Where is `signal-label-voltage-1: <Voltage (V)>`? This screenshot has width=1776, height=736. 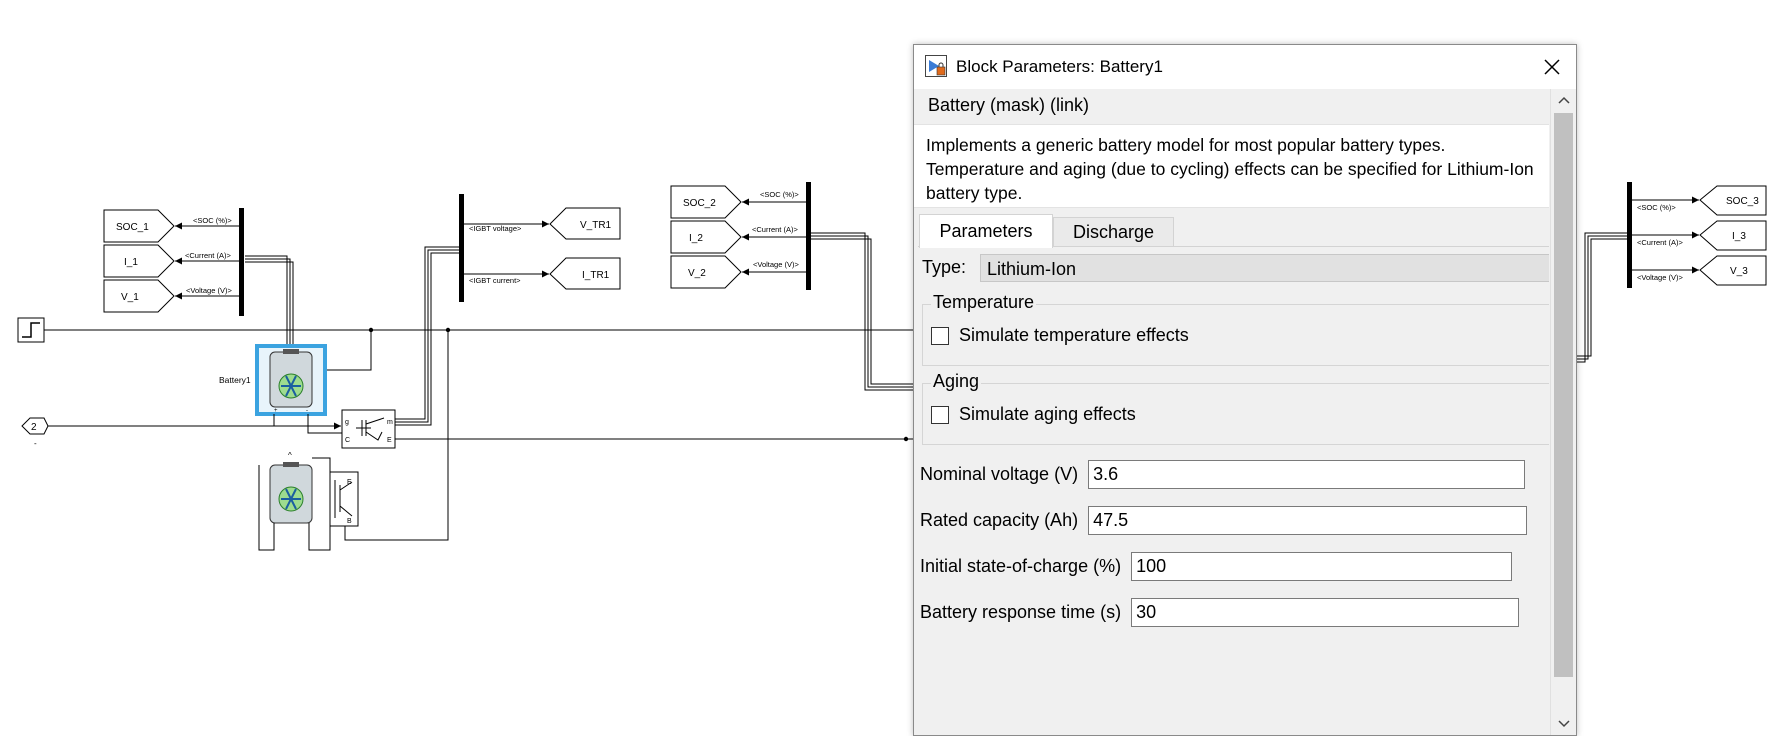
signal-label-voltage-1: <Voltage (V)> is located at coordinates (209, 290).